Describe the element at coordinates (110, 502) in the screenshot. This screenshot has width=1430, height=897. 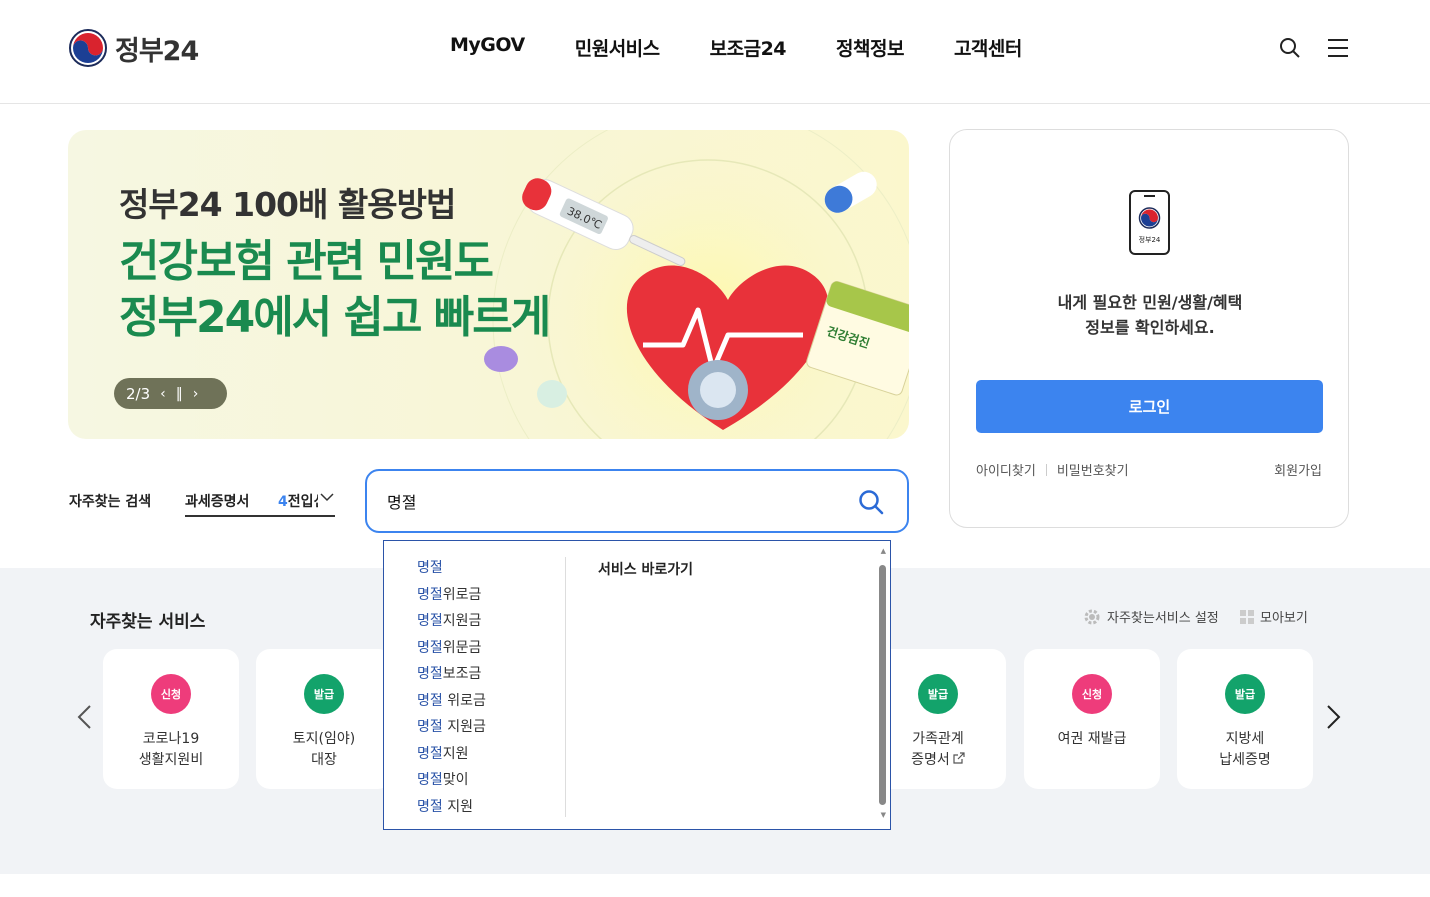
I see `frequent-search-label: 자주찾는 검색` at that location.